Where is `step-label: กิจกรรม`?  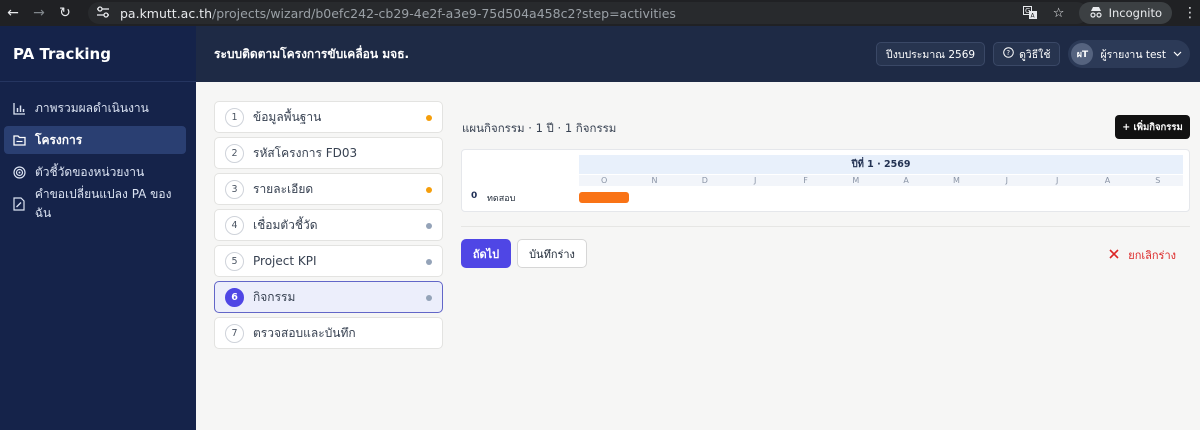
step-label: กิจกรรม is located at coordinates (274, 296).